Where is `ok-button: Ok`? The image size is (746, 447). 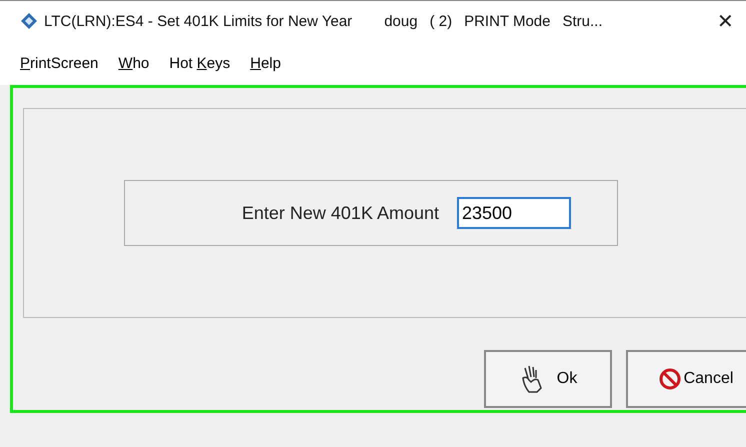 ok-button: Ok is located at coordinates (548, 379).